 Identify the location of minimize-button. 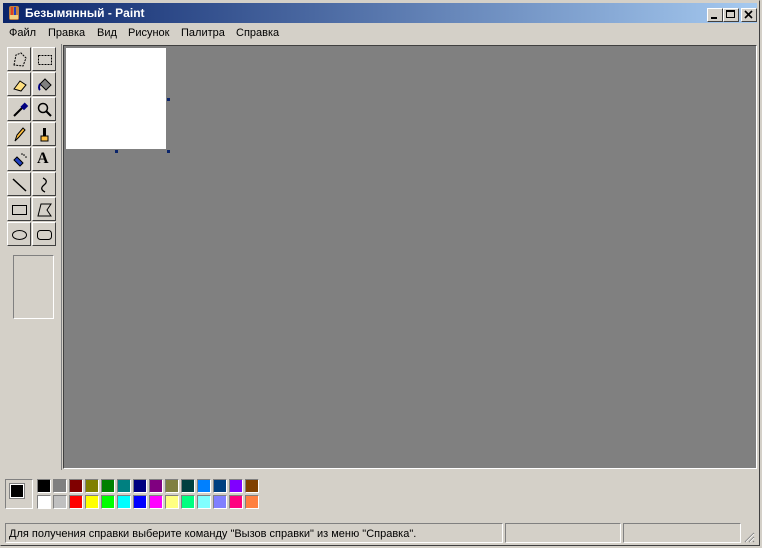
(715, 15).